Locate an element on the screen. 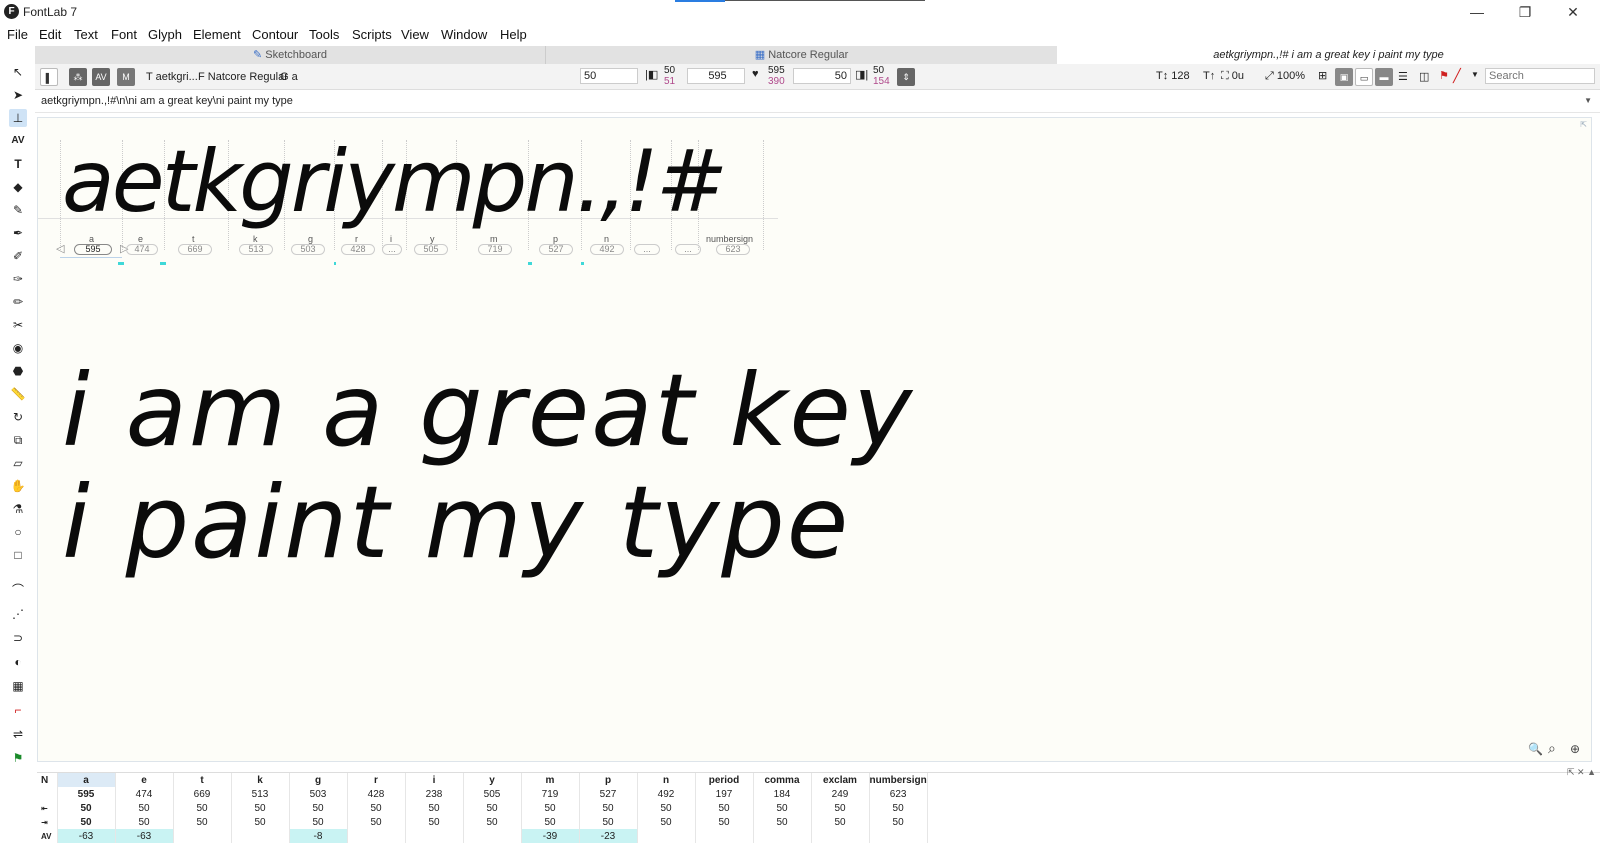  menu-text: Text is located at coordinates (86, 34).